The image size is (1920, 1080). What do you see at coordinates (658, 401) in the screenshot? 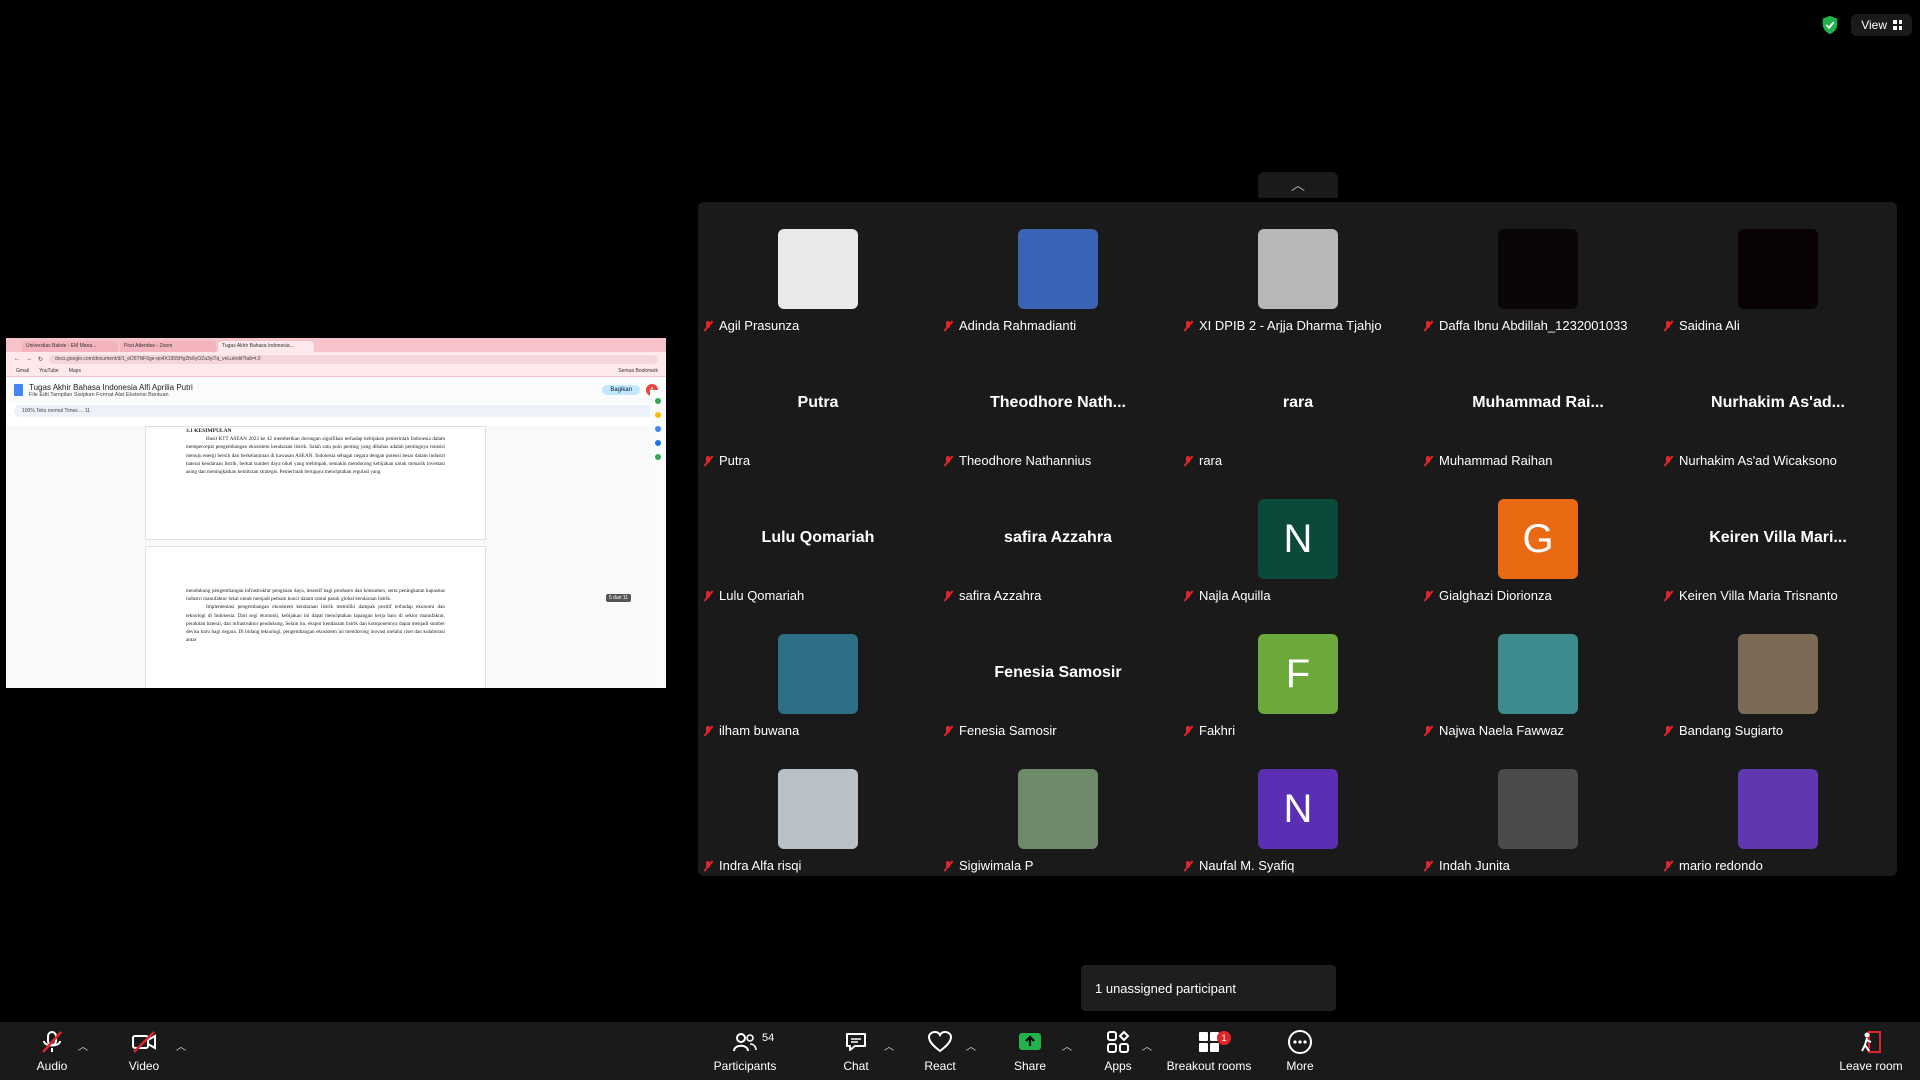
I see `calendar-icon` at bounding box center [658, 401].